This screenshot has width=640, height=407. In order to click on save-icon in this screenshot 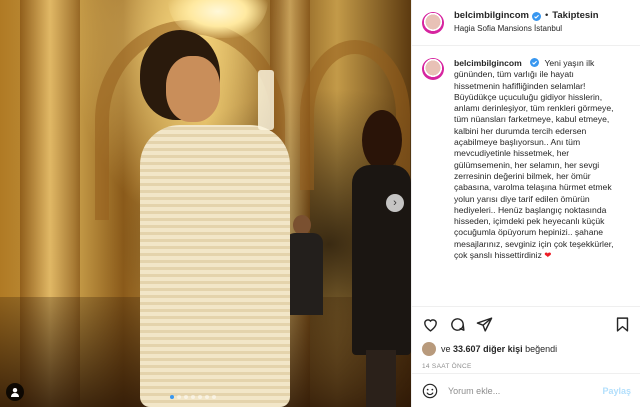, I will do `click(622, 324)`.